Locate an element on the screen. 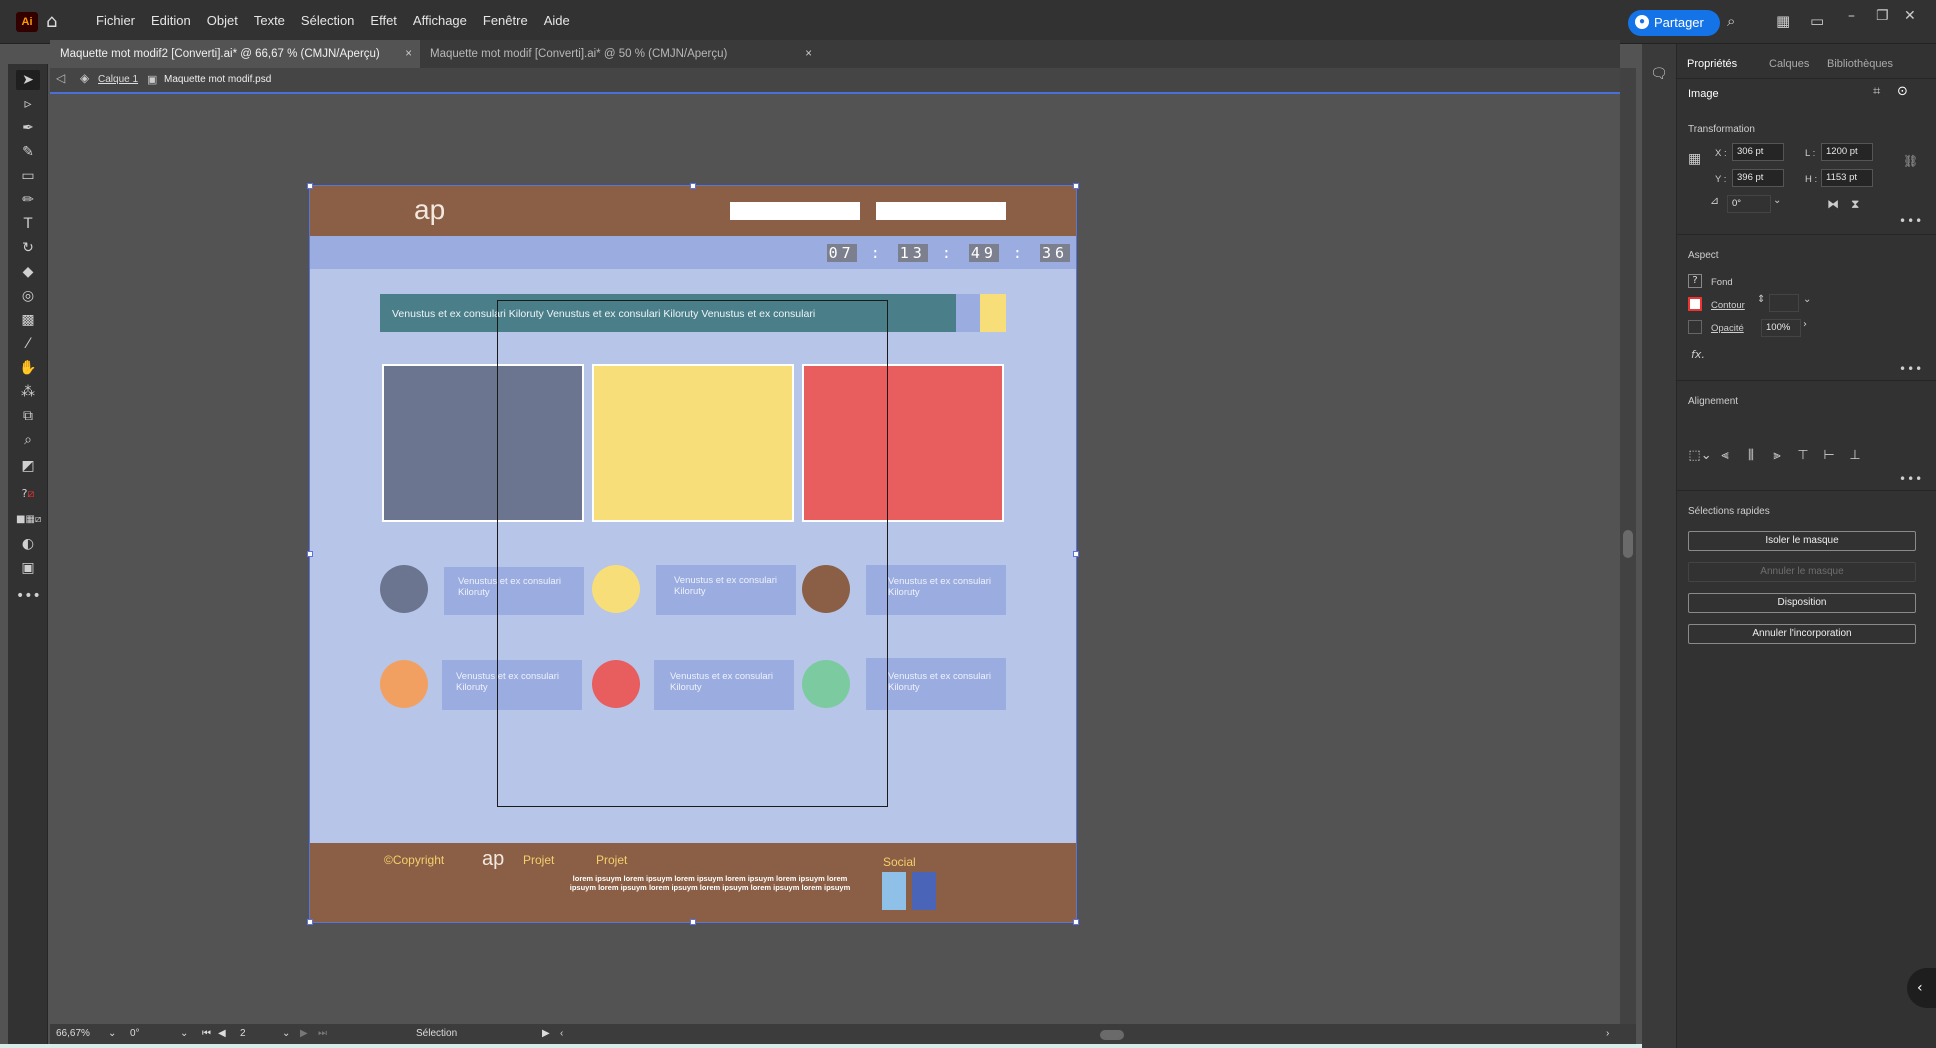 This screenshot has width=1936, height=1048. comments-icon: 🗨 is located at coordinates (1659, 74).